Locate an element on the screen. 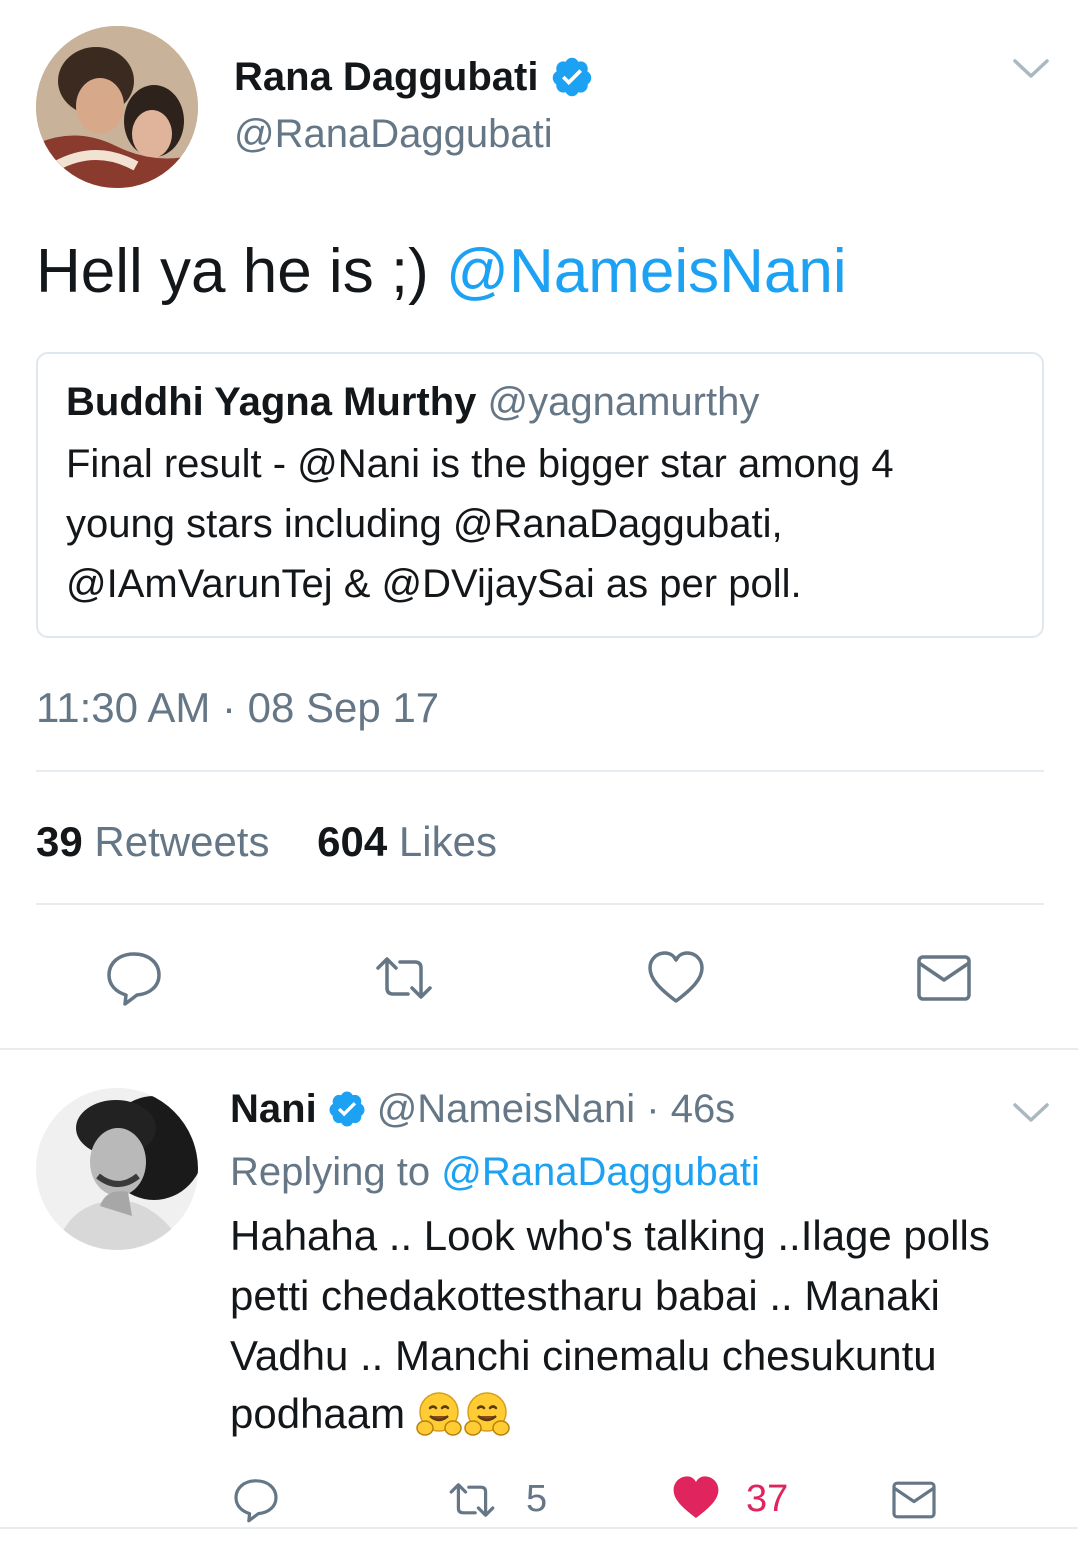  retweet-count: 5 is located at coordinates (537, 1499).